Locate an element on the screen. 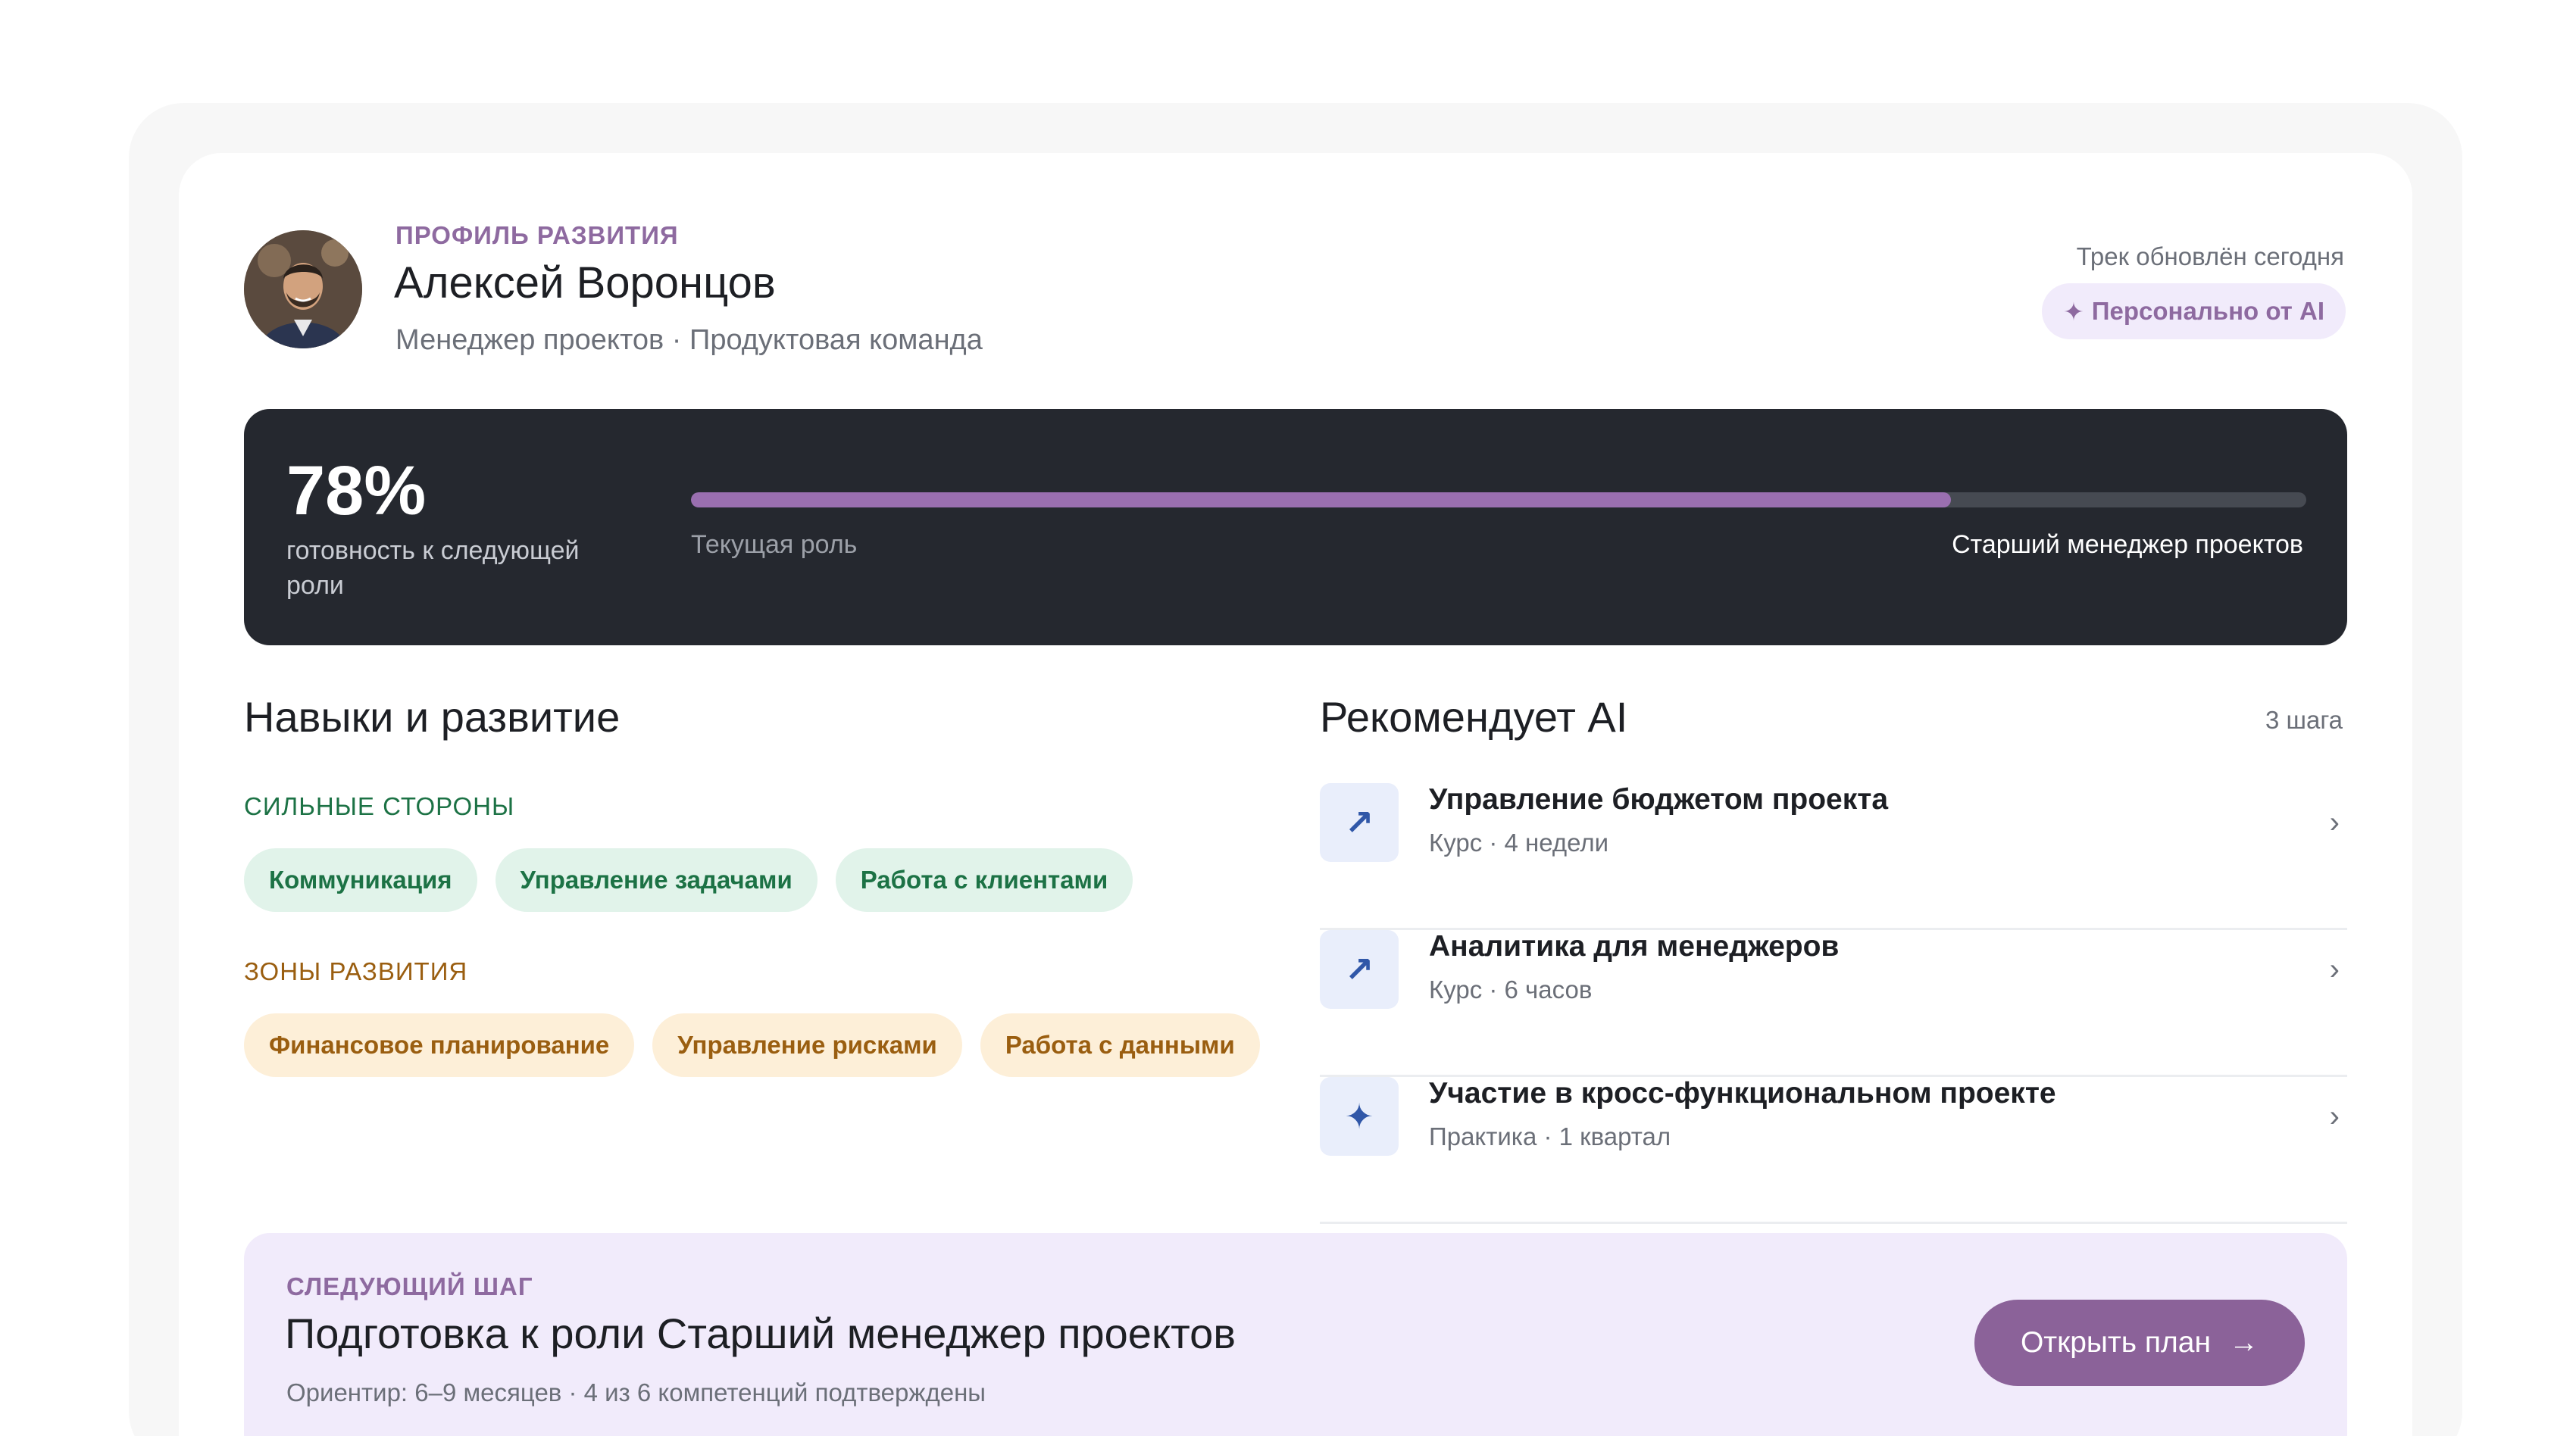  recommendation-meta: Курс · 6 часов is located at coordinates (1511, 990).